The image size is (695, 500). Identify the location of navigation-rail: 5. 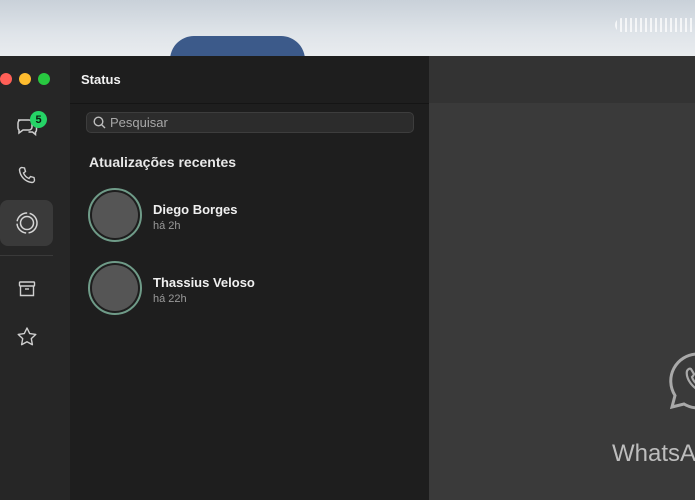
(35, 278).